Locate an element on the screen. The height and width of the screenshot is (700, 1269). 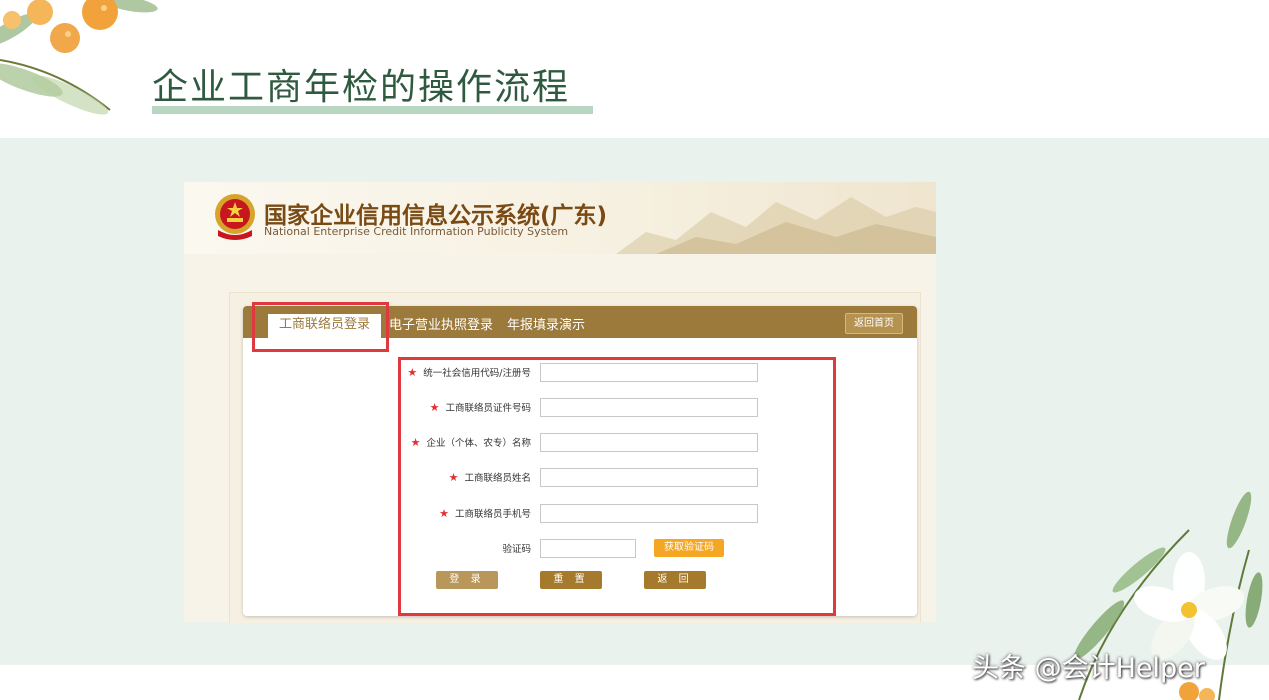
return-home-button: 返回首页 is located at coordinates (874, 323).